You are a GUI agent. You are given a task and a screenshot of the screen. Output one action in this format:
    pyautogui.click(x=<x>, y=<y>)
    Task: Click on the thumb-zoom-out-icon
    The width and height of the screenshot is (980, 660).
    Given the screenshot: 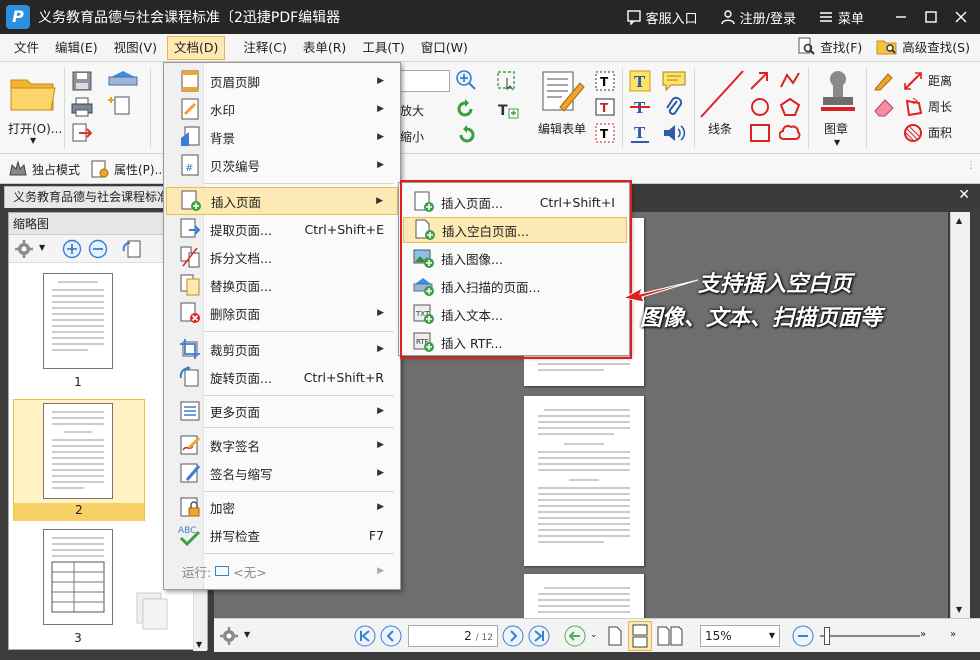 What is the action you would take?
    pyautogui.click(x=98, y=249)
    